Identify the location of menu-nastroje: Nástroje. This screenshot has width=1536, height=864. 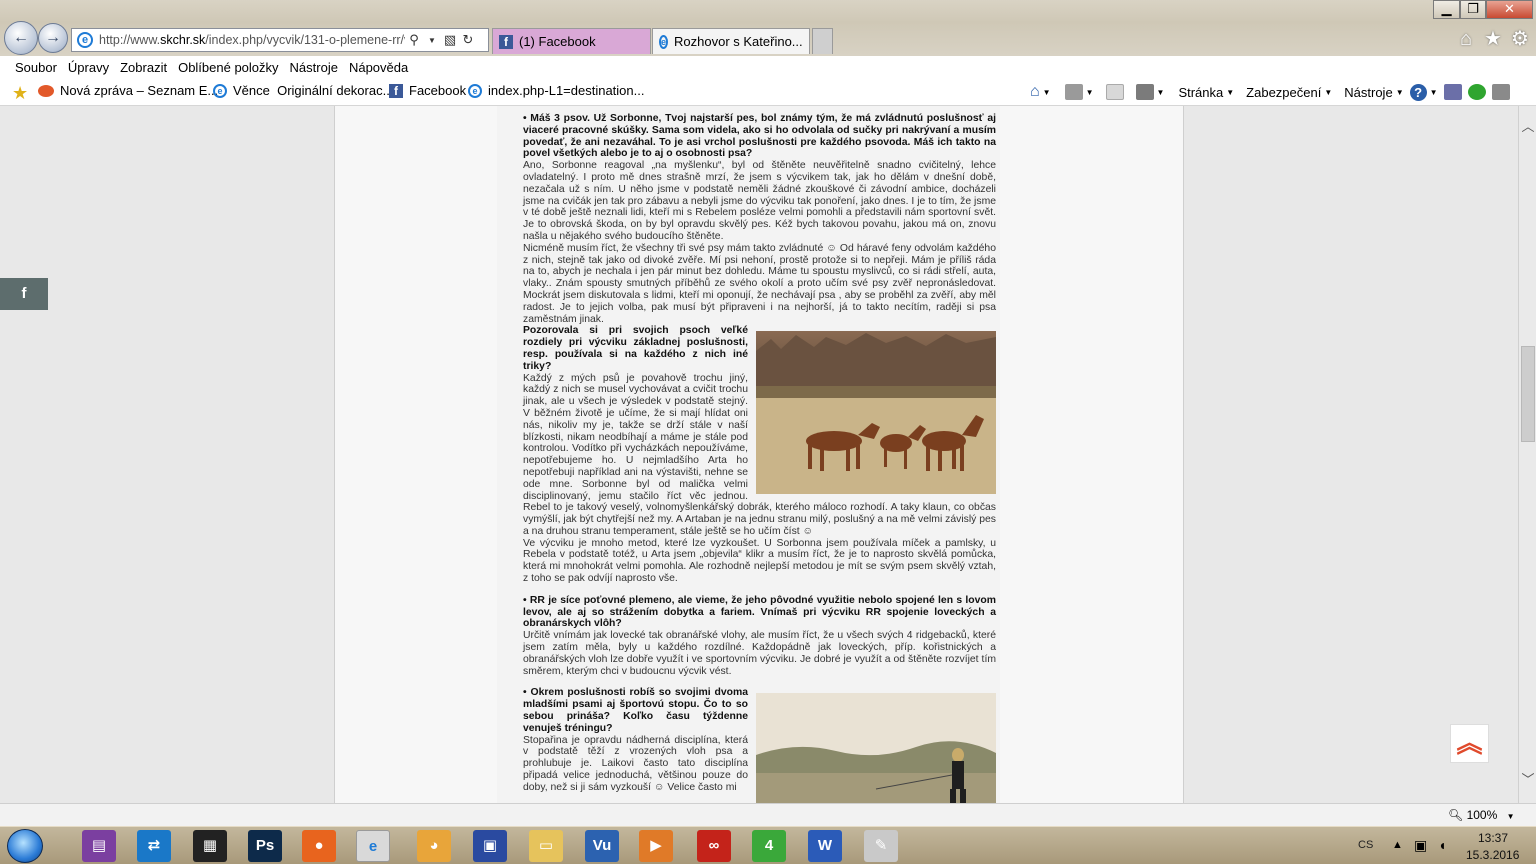
(314, 67).